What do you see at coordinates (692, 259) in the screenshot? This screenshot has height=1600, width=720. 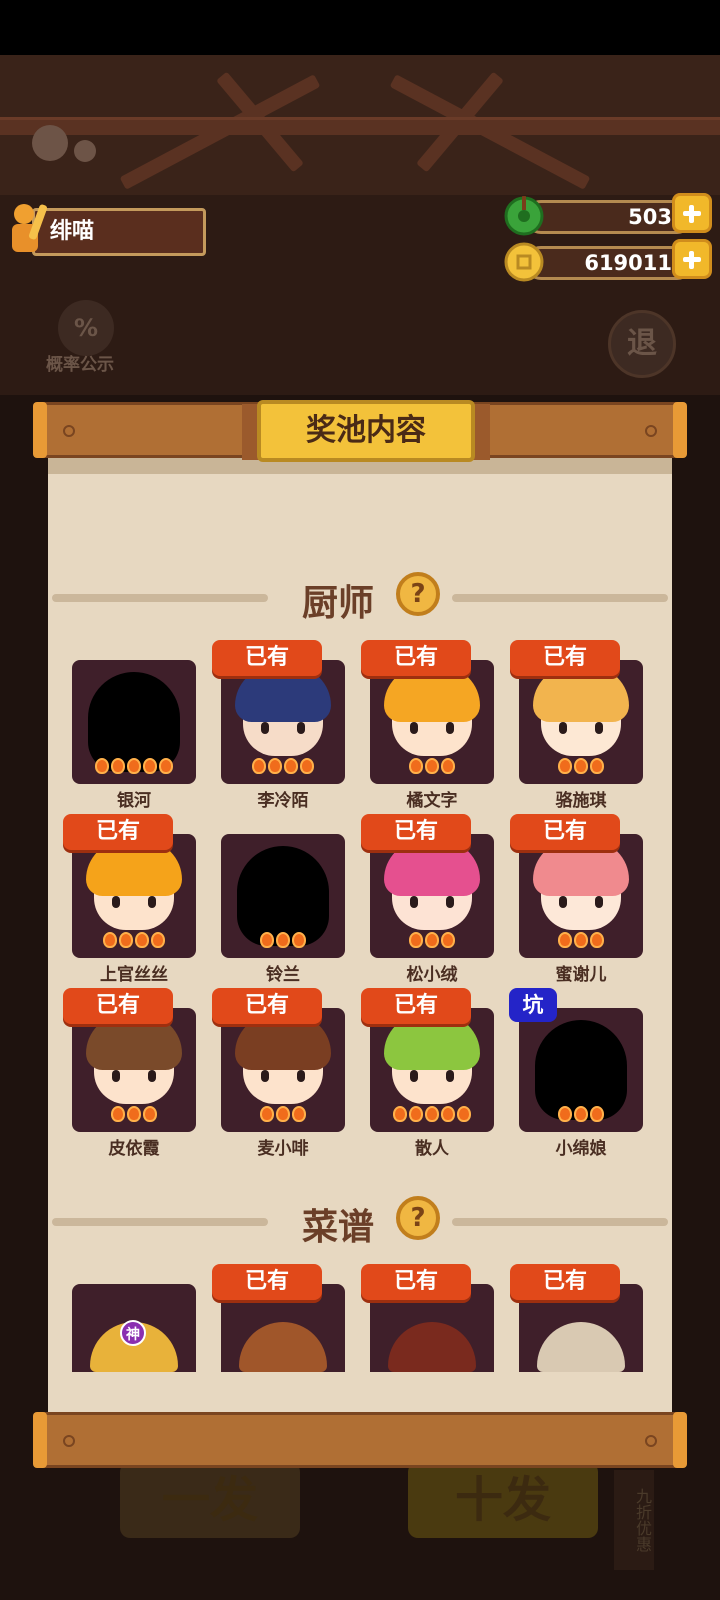 I see `add-coins-button` at bounding box center [692, 259].